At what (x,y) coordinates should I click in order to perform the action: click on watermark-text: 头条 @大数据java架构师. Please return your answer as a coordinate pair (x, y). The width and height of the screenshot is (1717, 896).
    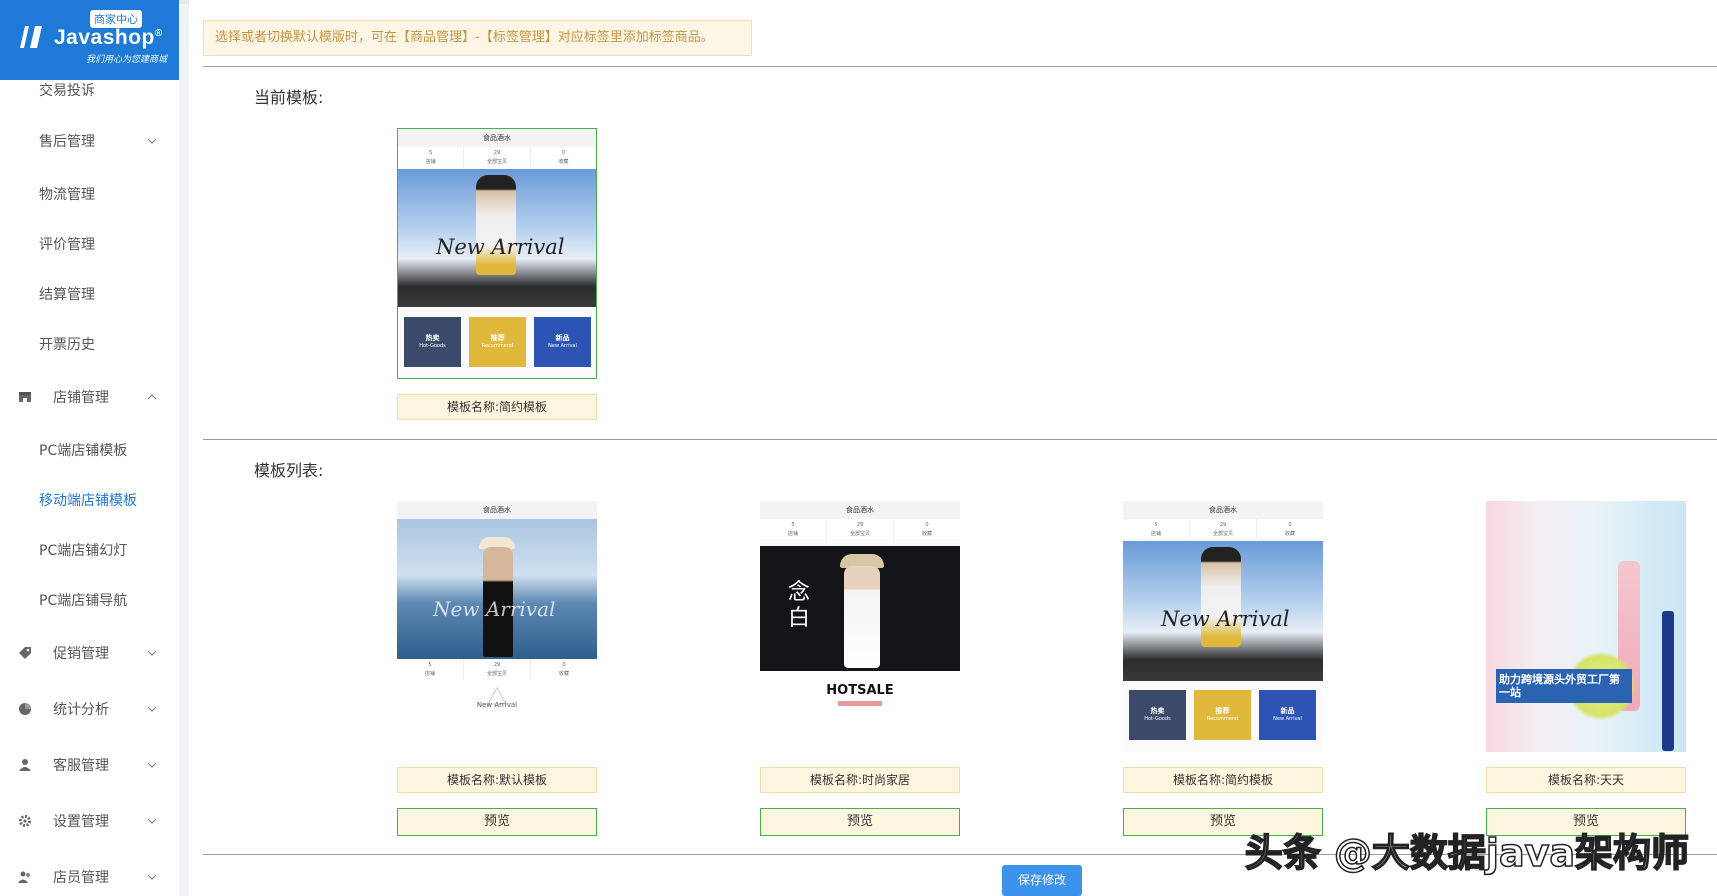
    Looking at the image, I should click on (1467, 853).